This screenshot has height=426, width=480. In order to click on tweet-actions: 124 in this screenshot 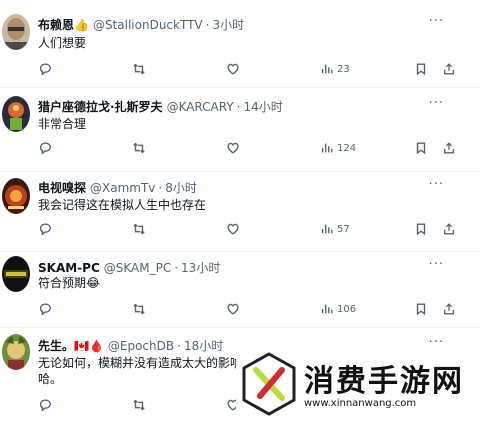, I will do `click(248, 150)`.